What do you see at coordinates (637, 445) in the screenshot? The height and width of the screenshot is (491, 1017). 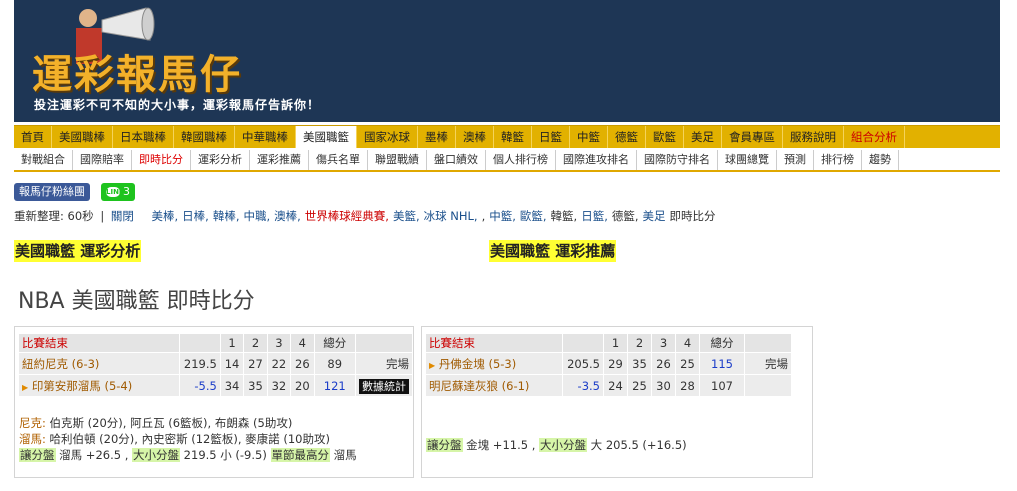 I see `note-text: 大 205.5 (+16.5)` at bounding box center [637, 445].